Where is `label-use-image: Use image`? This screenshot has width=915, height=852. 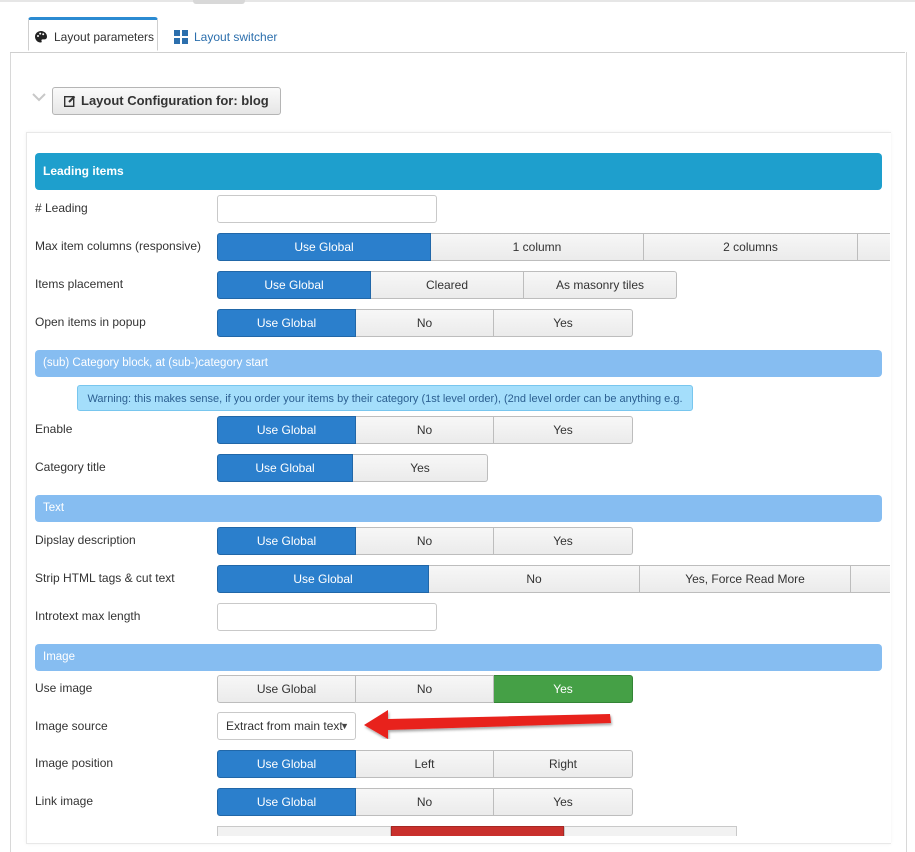
label-use-image: Use image is located at coordinates (64, 688).